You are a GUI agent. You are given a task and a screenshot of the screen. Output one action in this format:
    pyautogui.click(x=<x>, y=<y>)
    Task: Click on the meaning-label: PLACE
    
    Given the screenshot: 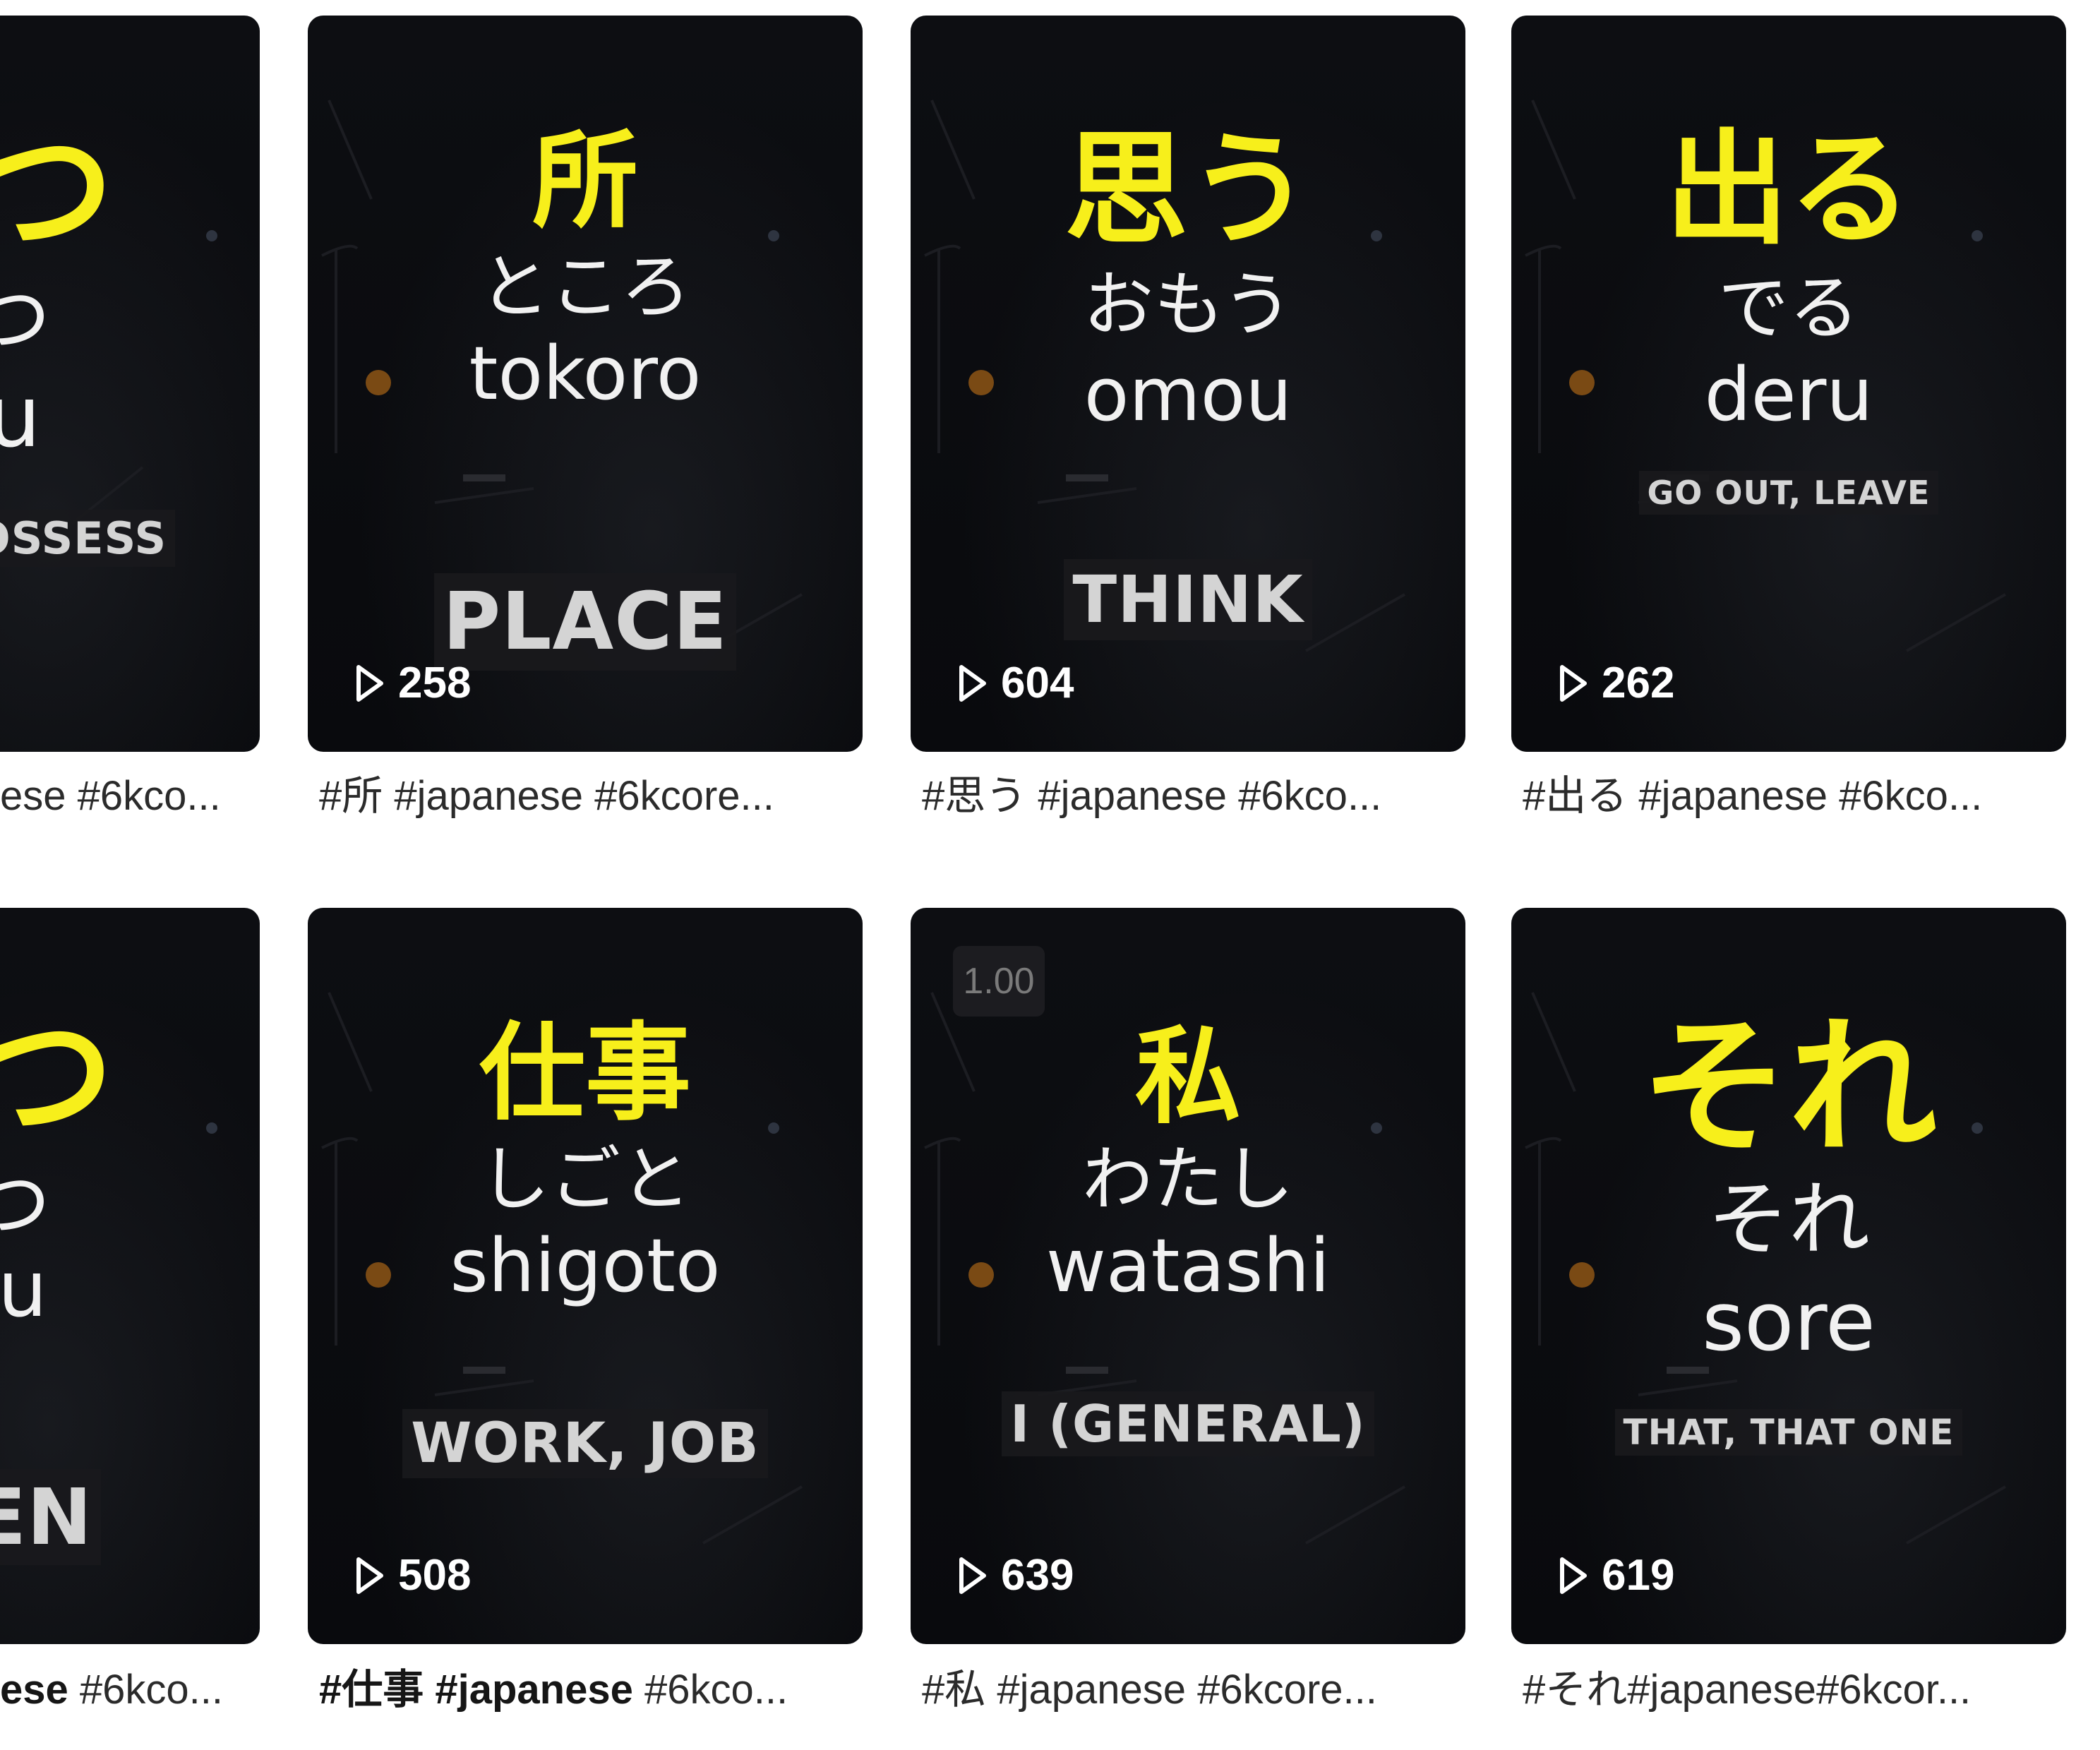 What is the action you would take?
    pyautogui.click(x=585, y=622)
    